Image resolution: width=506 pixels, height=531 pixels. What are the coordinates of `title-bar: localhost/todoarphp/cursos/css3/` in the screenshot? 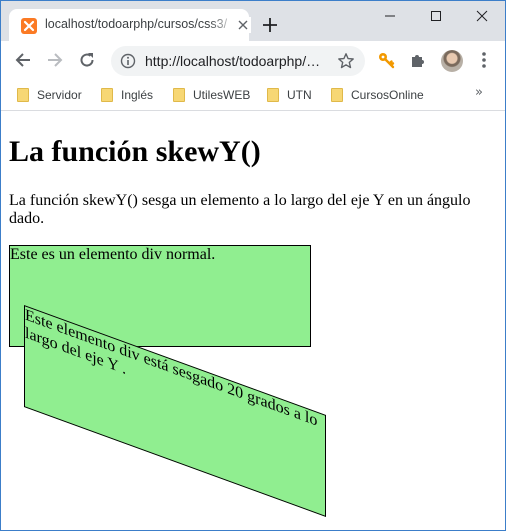 It's located at (253, 21).